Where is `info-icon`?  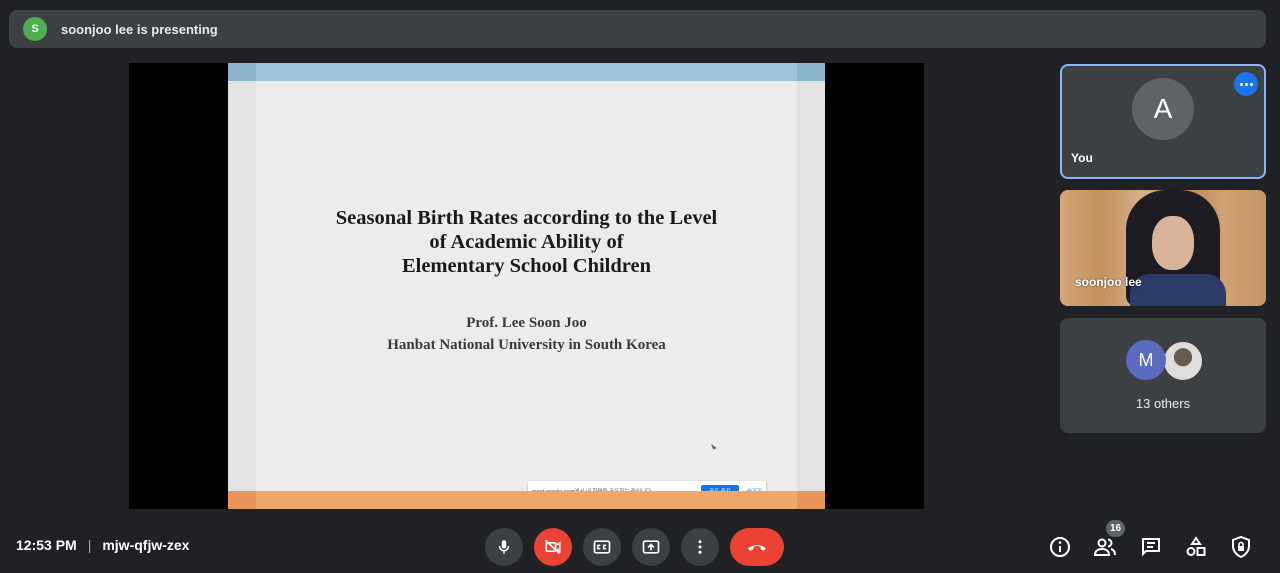
info-icon is located at coordinates (1060, 547).